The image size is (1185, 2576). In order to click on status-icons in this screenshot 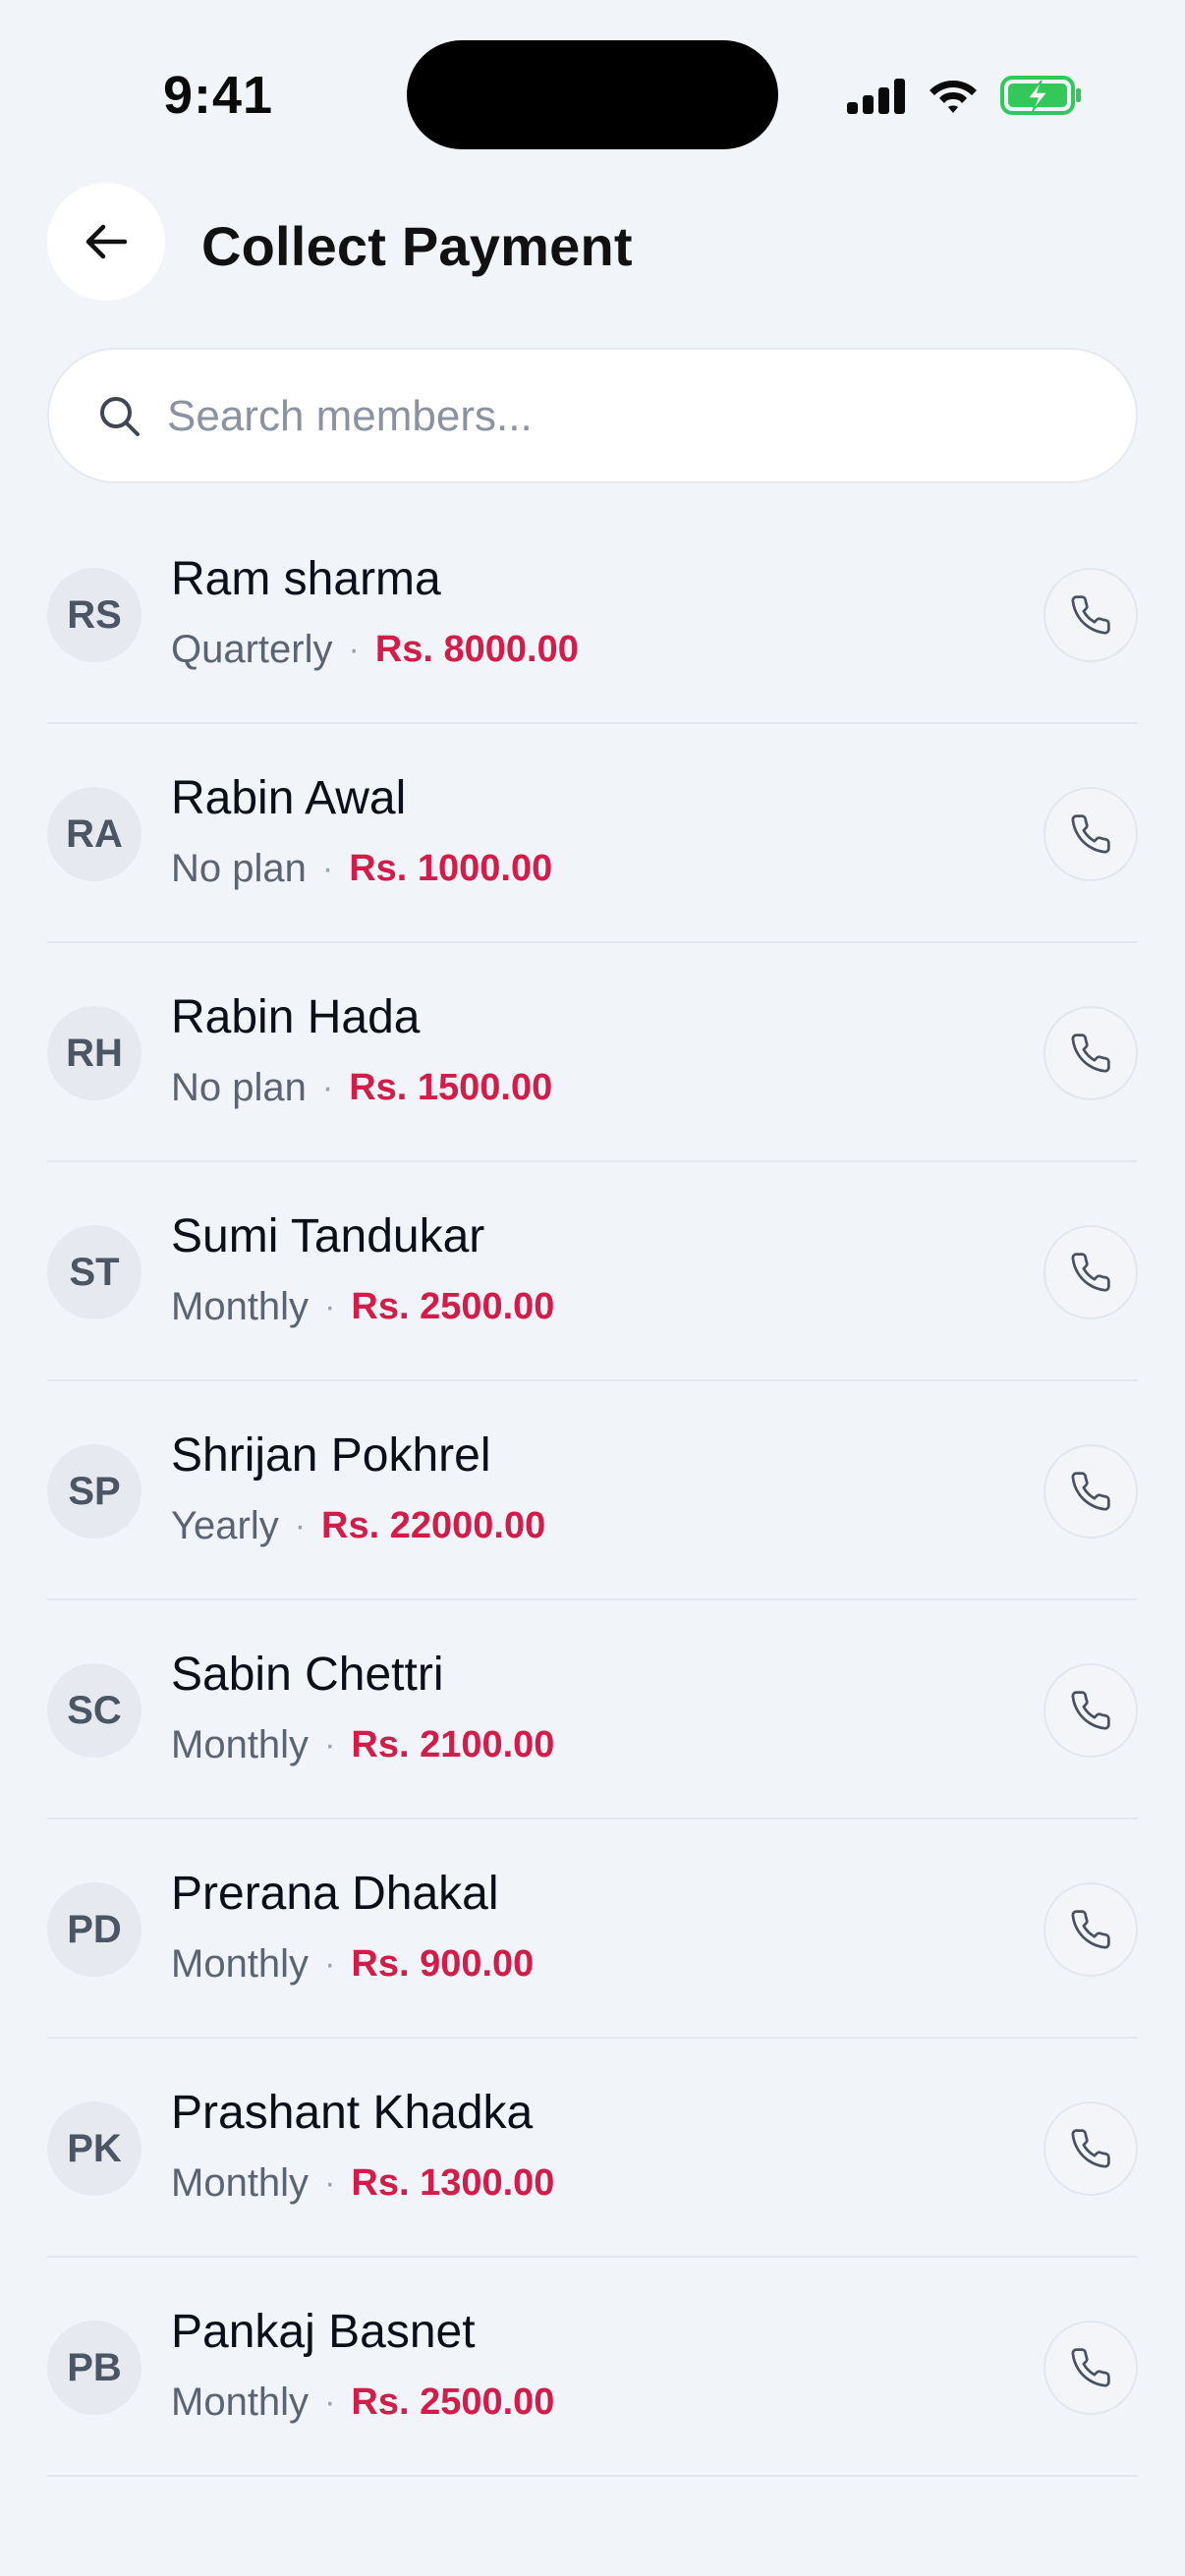, I will do `click(965, 95)`.